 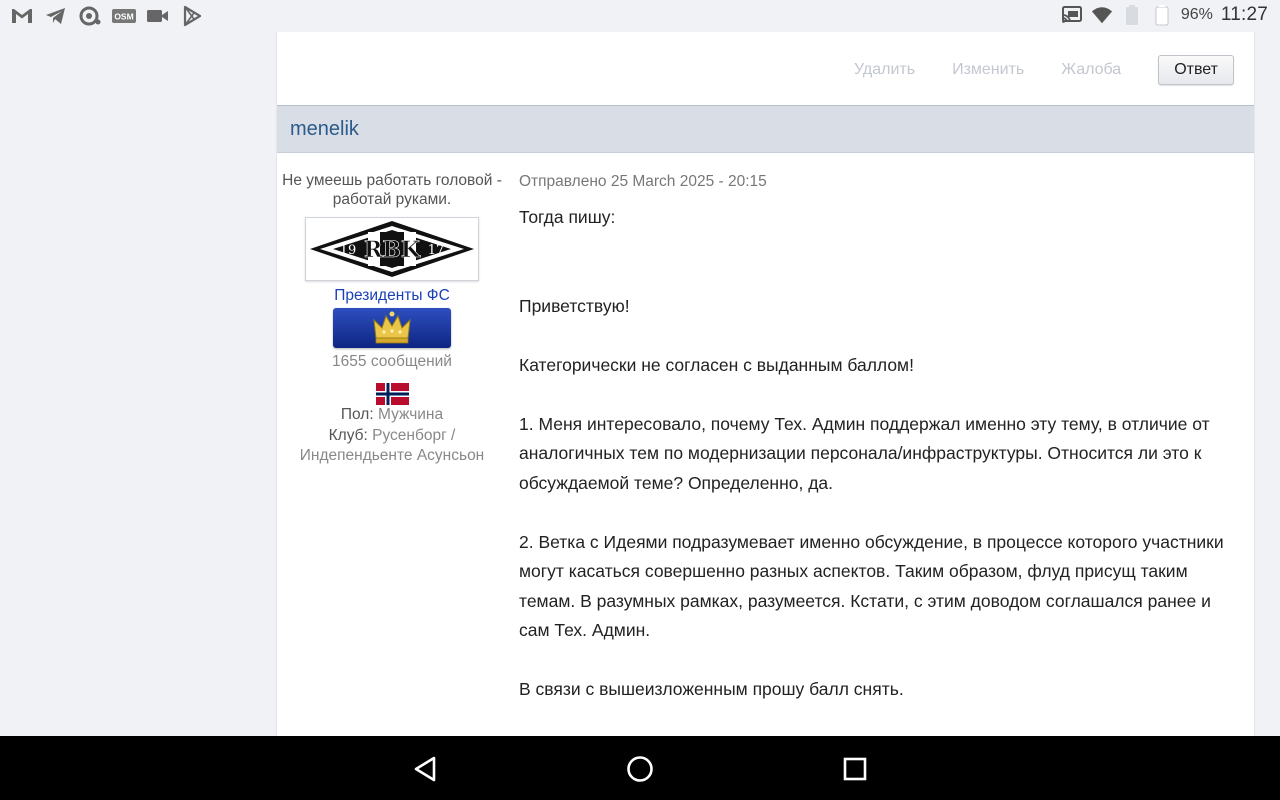 I want to click on reply-button: Ответ, so click(x=1196, y=70).